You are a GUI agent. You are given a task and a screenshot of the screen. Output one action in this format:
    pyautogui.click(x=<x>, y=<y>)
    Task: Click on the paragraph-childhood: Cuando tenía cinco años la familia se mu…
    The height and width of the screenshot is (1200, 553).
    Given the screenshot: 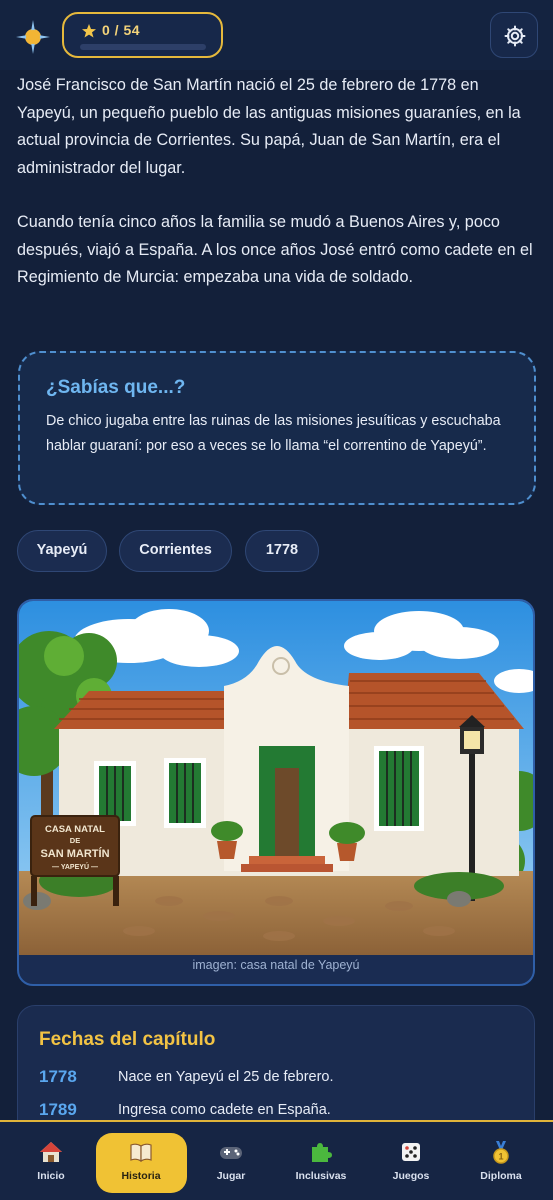 What is the action you would take?
    pyautogui.click(x=275, y=249)
    